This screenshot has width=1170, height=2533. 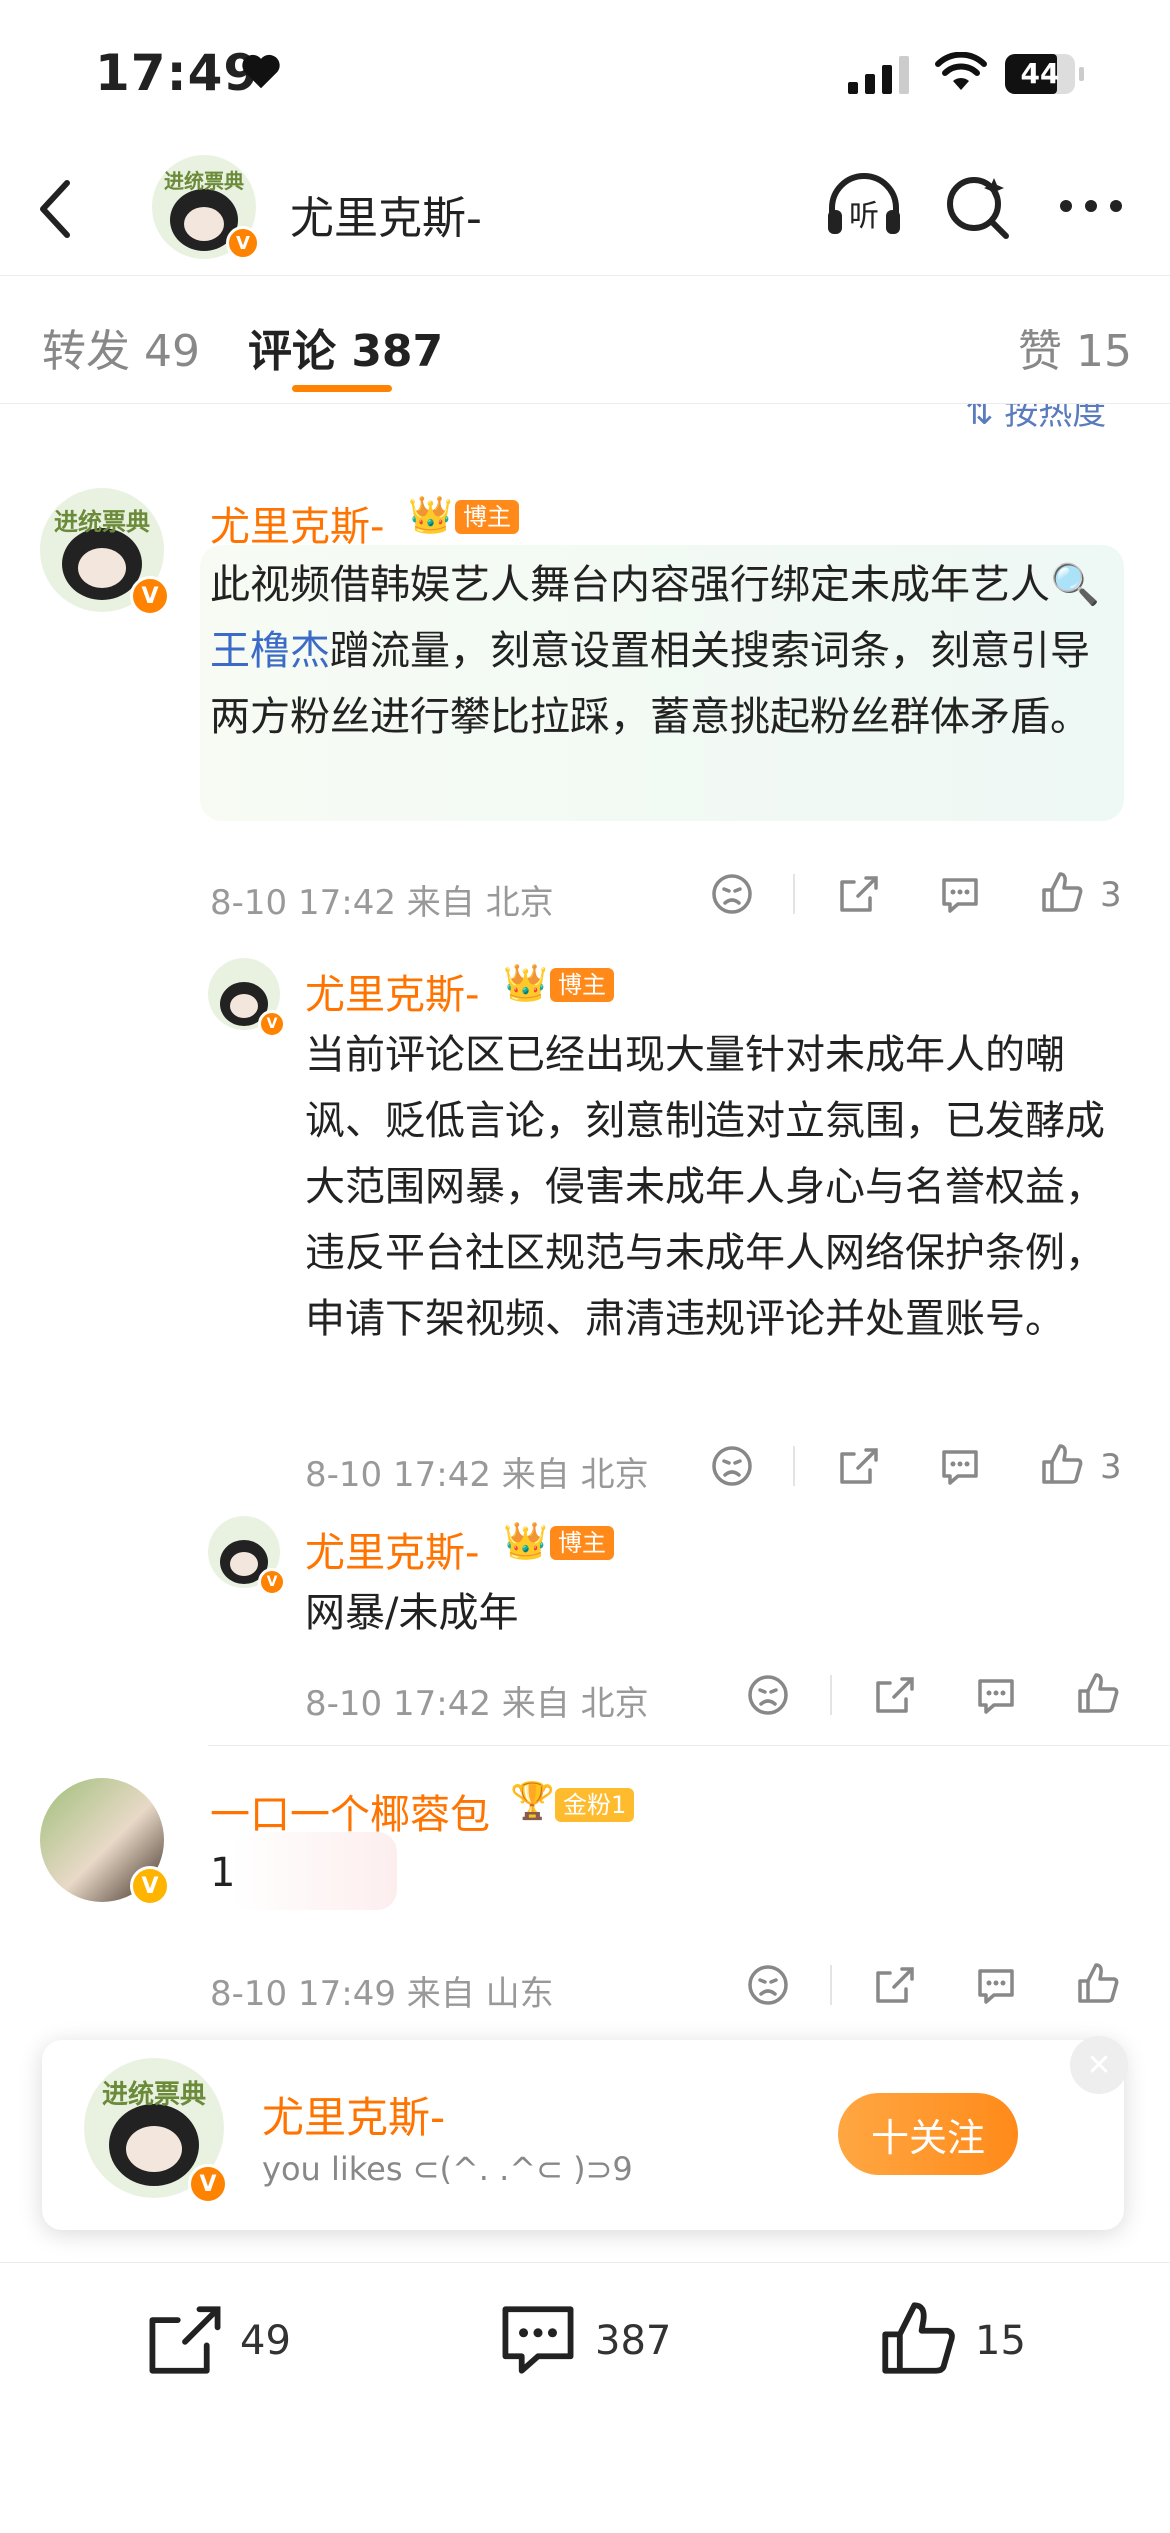 I want to click on thread-divider, so click(x=689, y=1745).